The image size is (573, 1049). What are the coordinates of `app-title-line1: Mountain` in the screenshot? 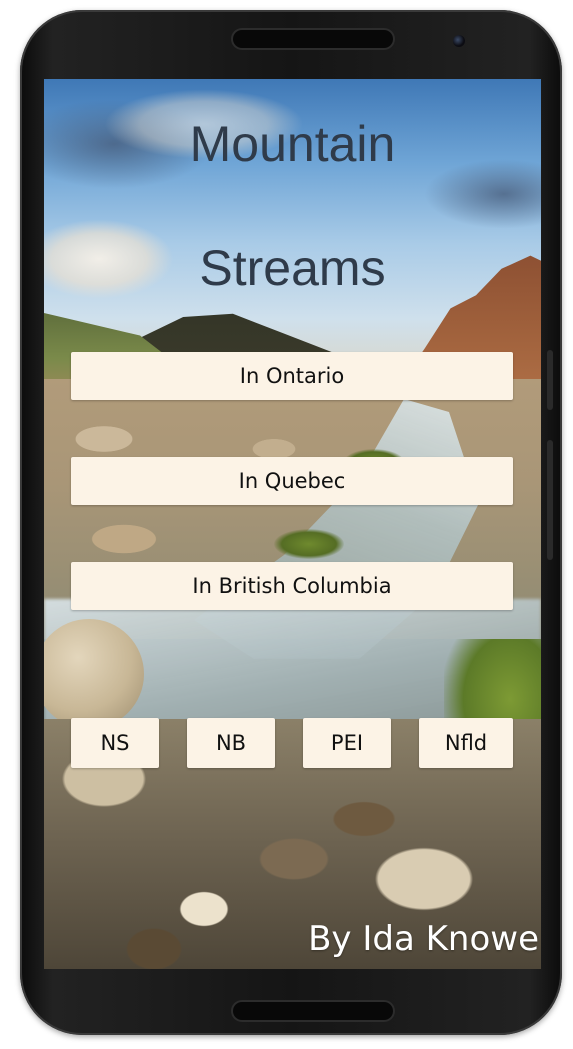 It's located at (292, 144).